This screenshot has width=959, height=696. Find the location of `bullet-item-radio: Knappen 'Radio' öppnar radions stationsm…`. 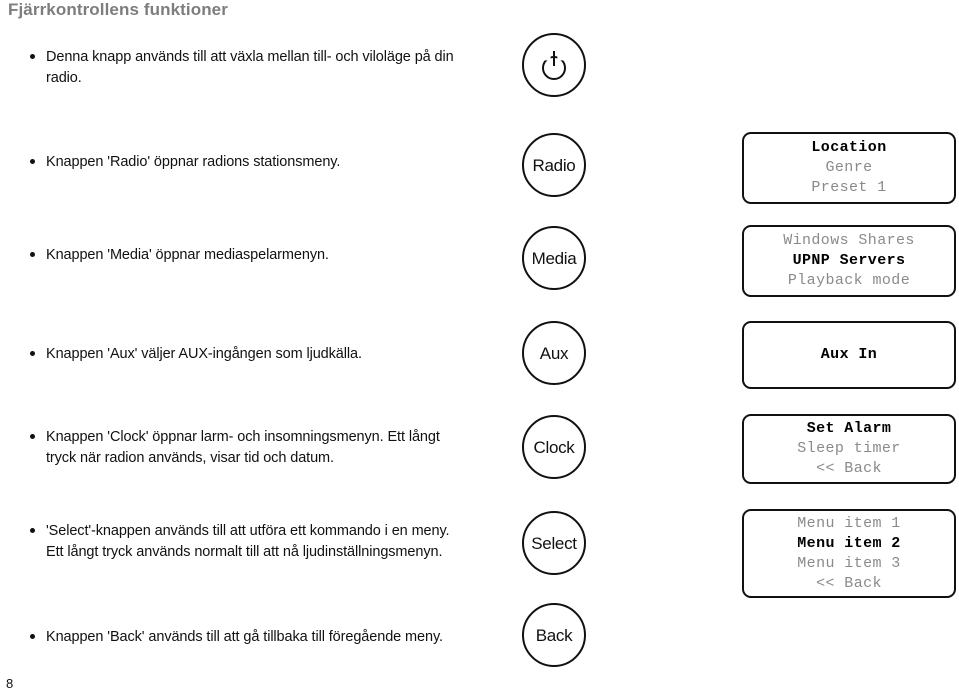

bullet-item-radio: Knappen 'Radio' öppnar radions stationsm… is located at coordinates (260, 162).